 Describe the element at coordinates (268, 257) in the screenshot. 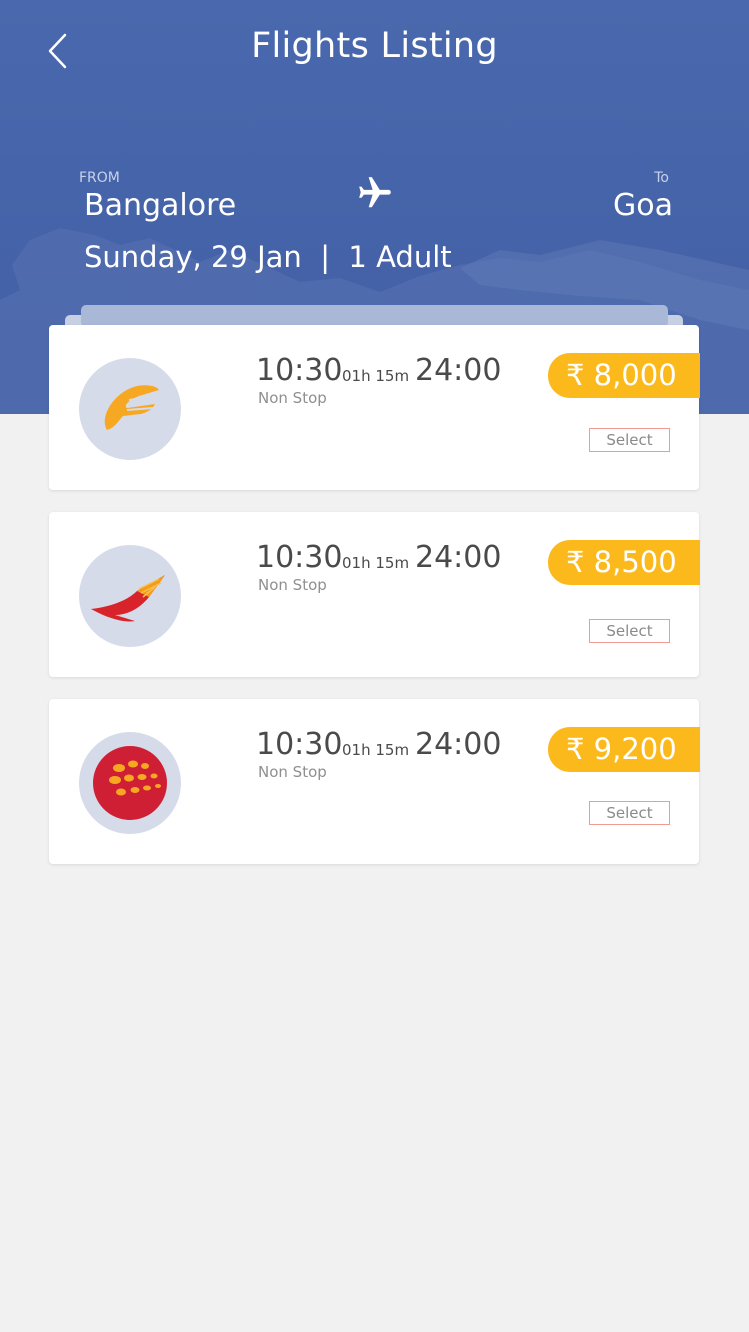

I see `trip-info: Sunday, 29 Jan | 1 Adult` at that location.